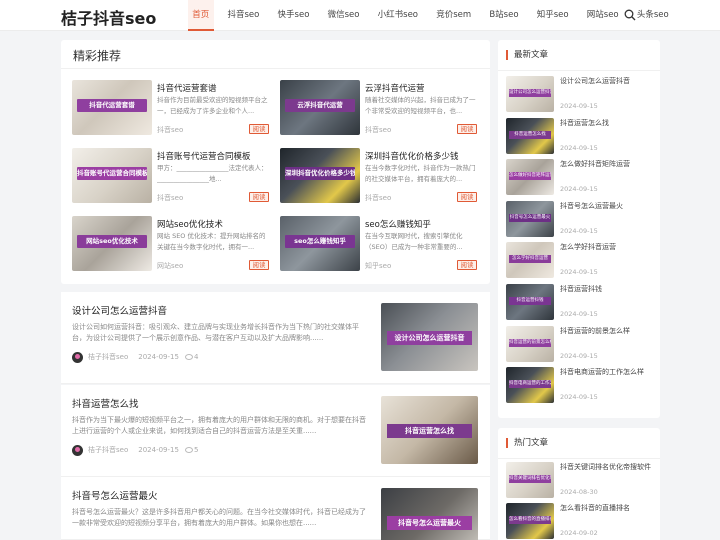  What do you see at coordinates (608, 508) in the screenshot?
I see `sidebar-article-title: 怎么看抖音的直播排名` at bounding box center [608, 508].